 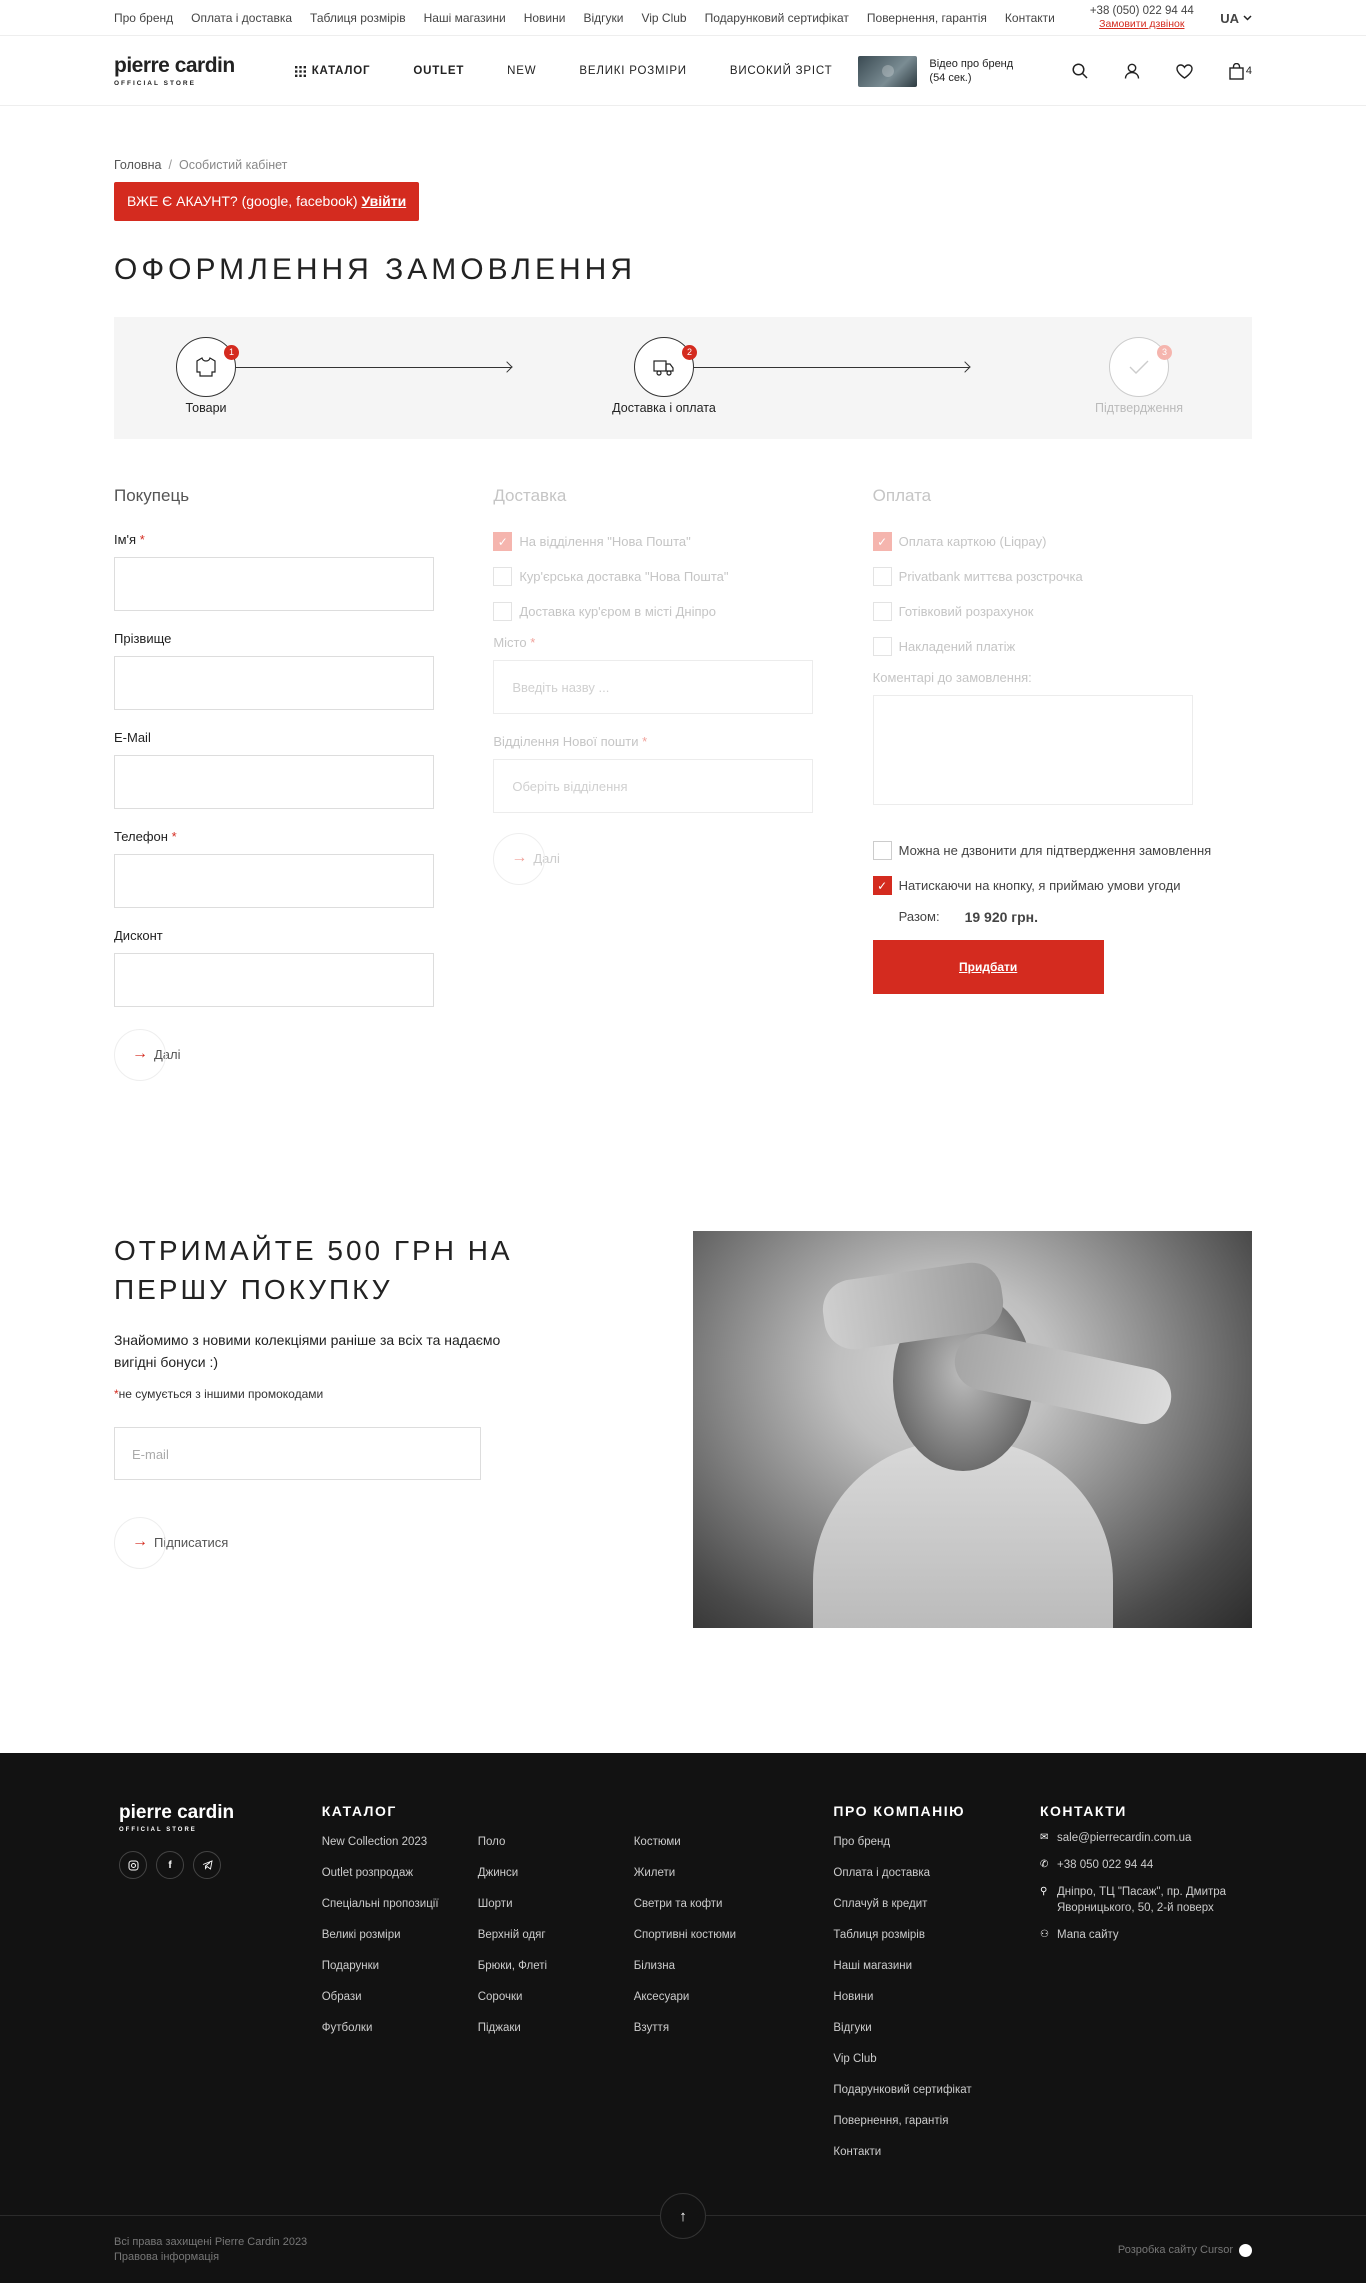 What do you see at coordinates (400, 1935) in the screenshot?
I see `footer-link: Великі розміри` at bounding box center [400, 1935].